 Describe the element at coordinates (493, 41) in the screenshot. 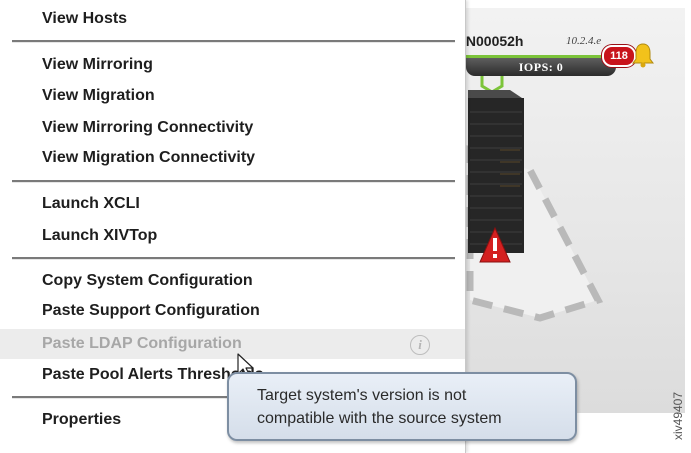

I see `system-name: IN00052h` at that location.